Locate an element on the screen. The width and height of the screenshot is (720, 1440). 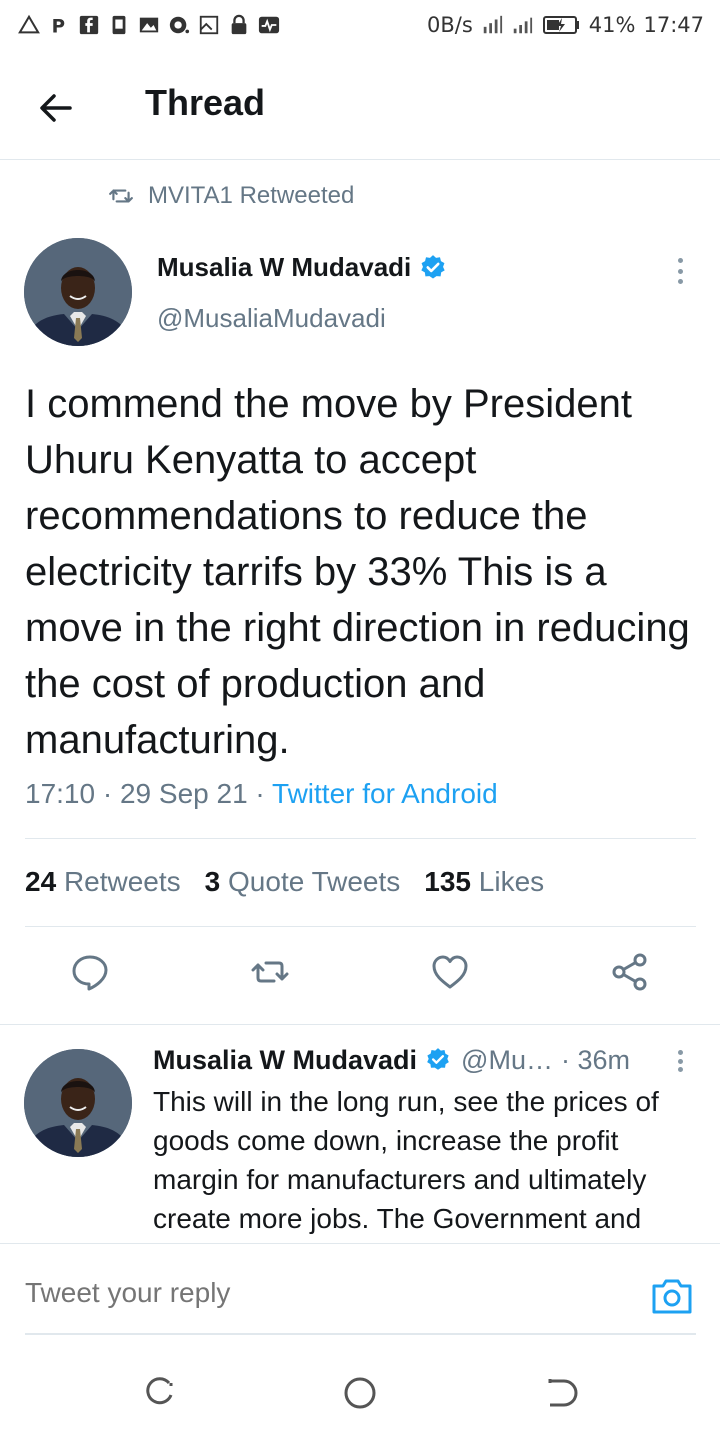
home-icon is located at coordinates (360, 1393).